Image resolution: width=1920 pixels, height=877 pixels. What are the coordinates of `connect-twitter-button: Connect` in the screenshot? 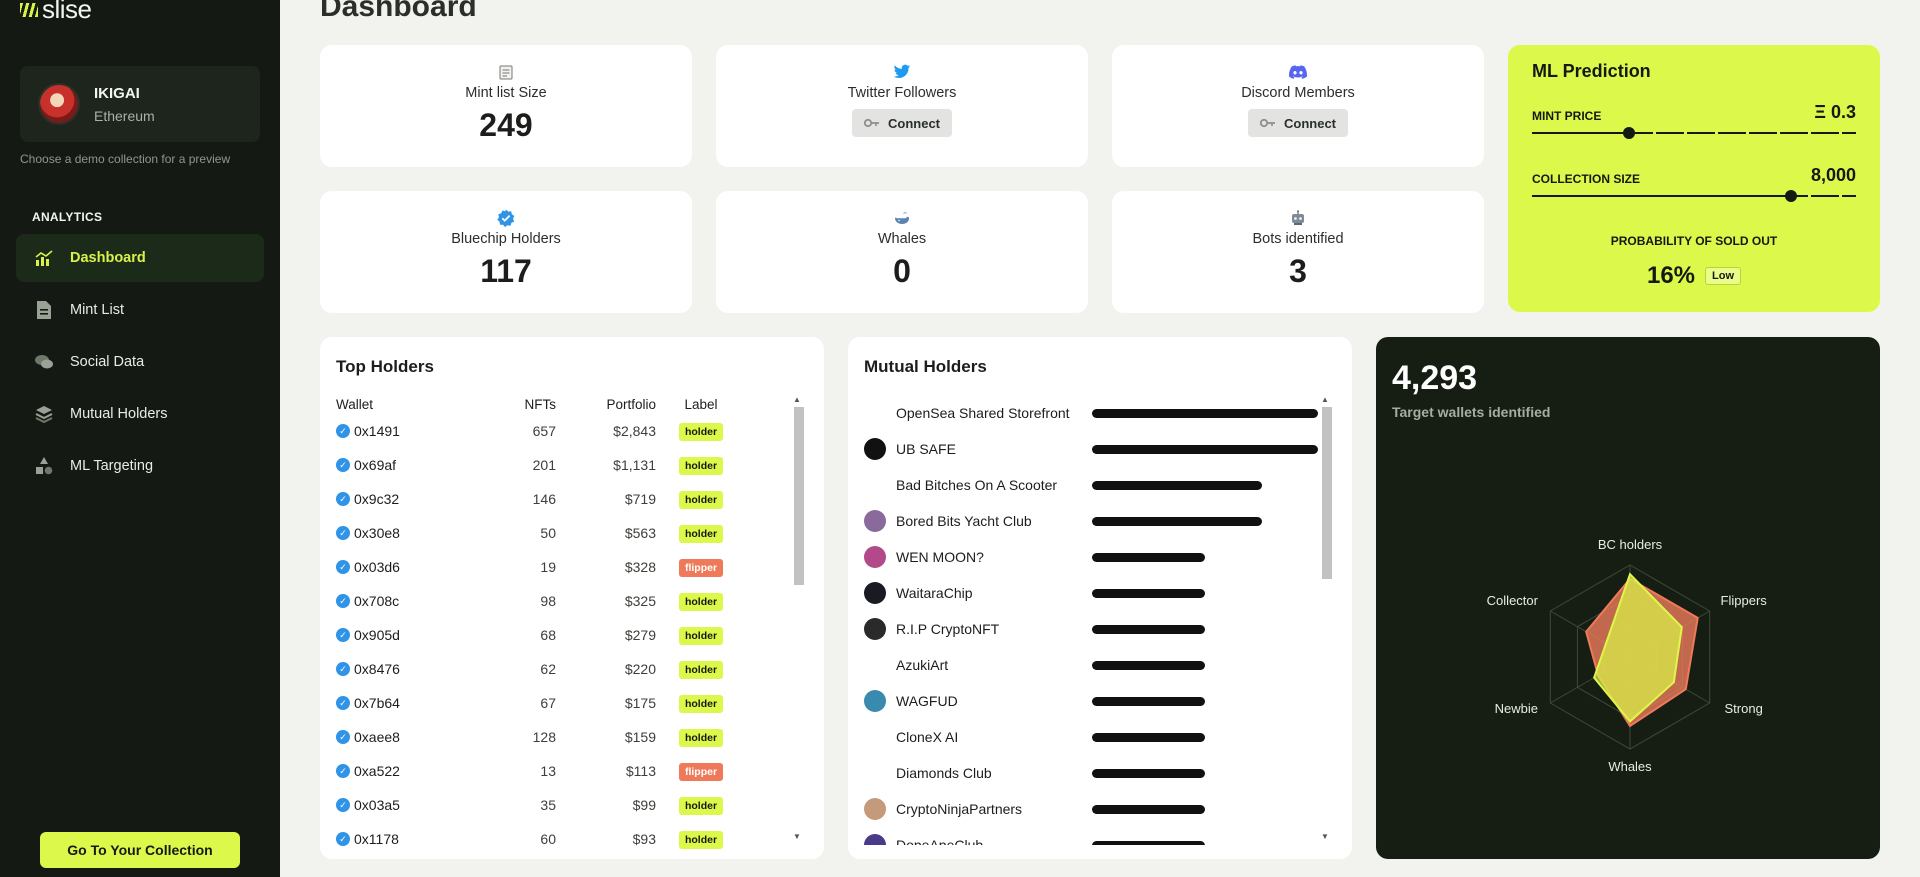 It's located at (902, 123).